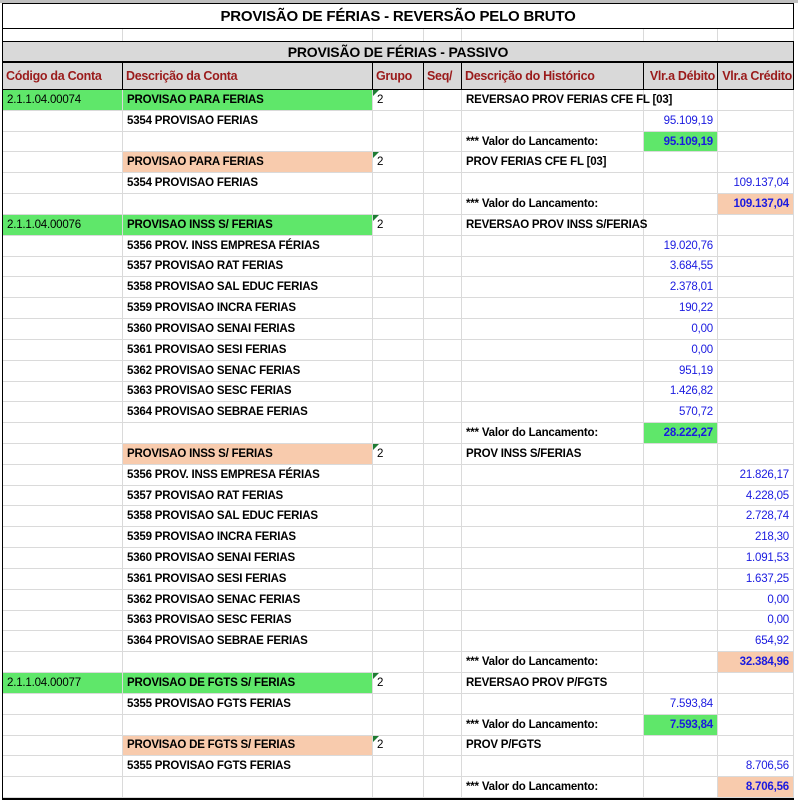  I want to click on cell-credito: 654,92, so click(756, 642).